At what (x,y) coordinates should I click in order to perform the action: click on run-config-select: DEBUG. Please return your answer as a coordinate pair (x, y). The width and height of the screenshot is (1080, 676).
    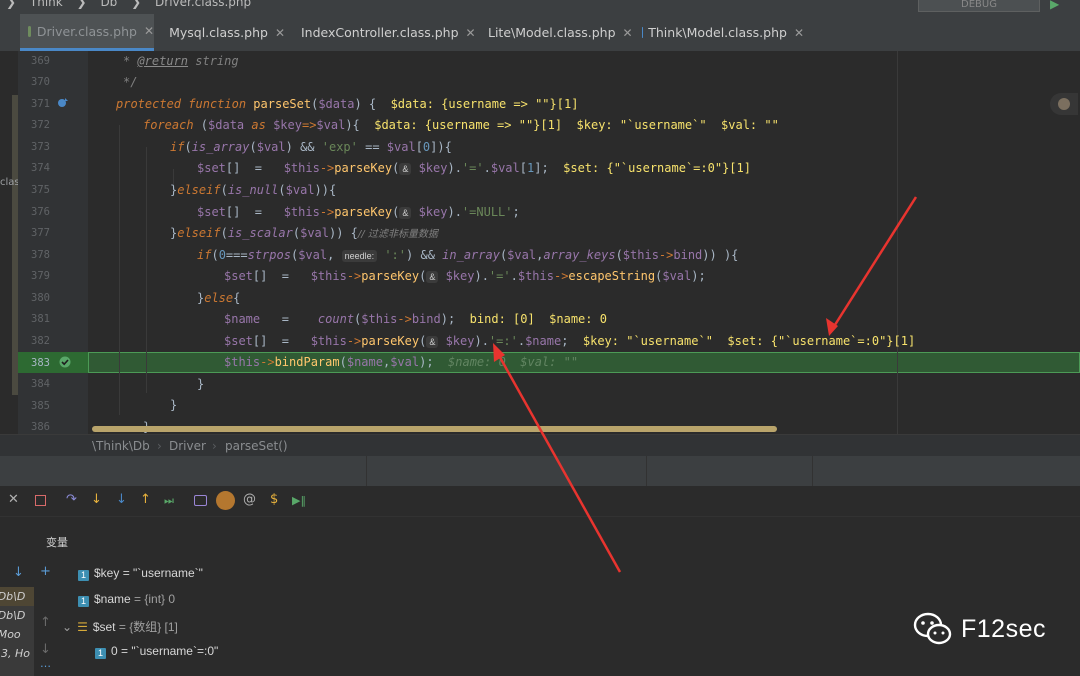
    Looking at the image, I should click on (979, 6).